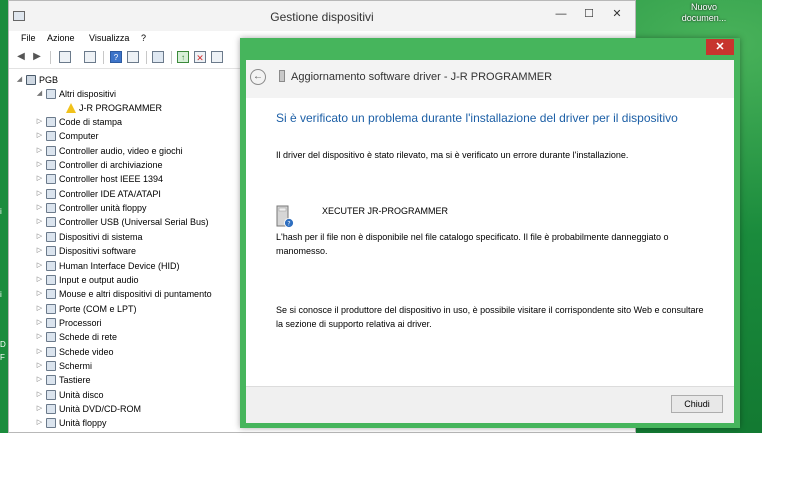 The width and height of the screenshot is (800, 500). I want to click on tree-item-category: ▷ Schermi, so click(63, 366).